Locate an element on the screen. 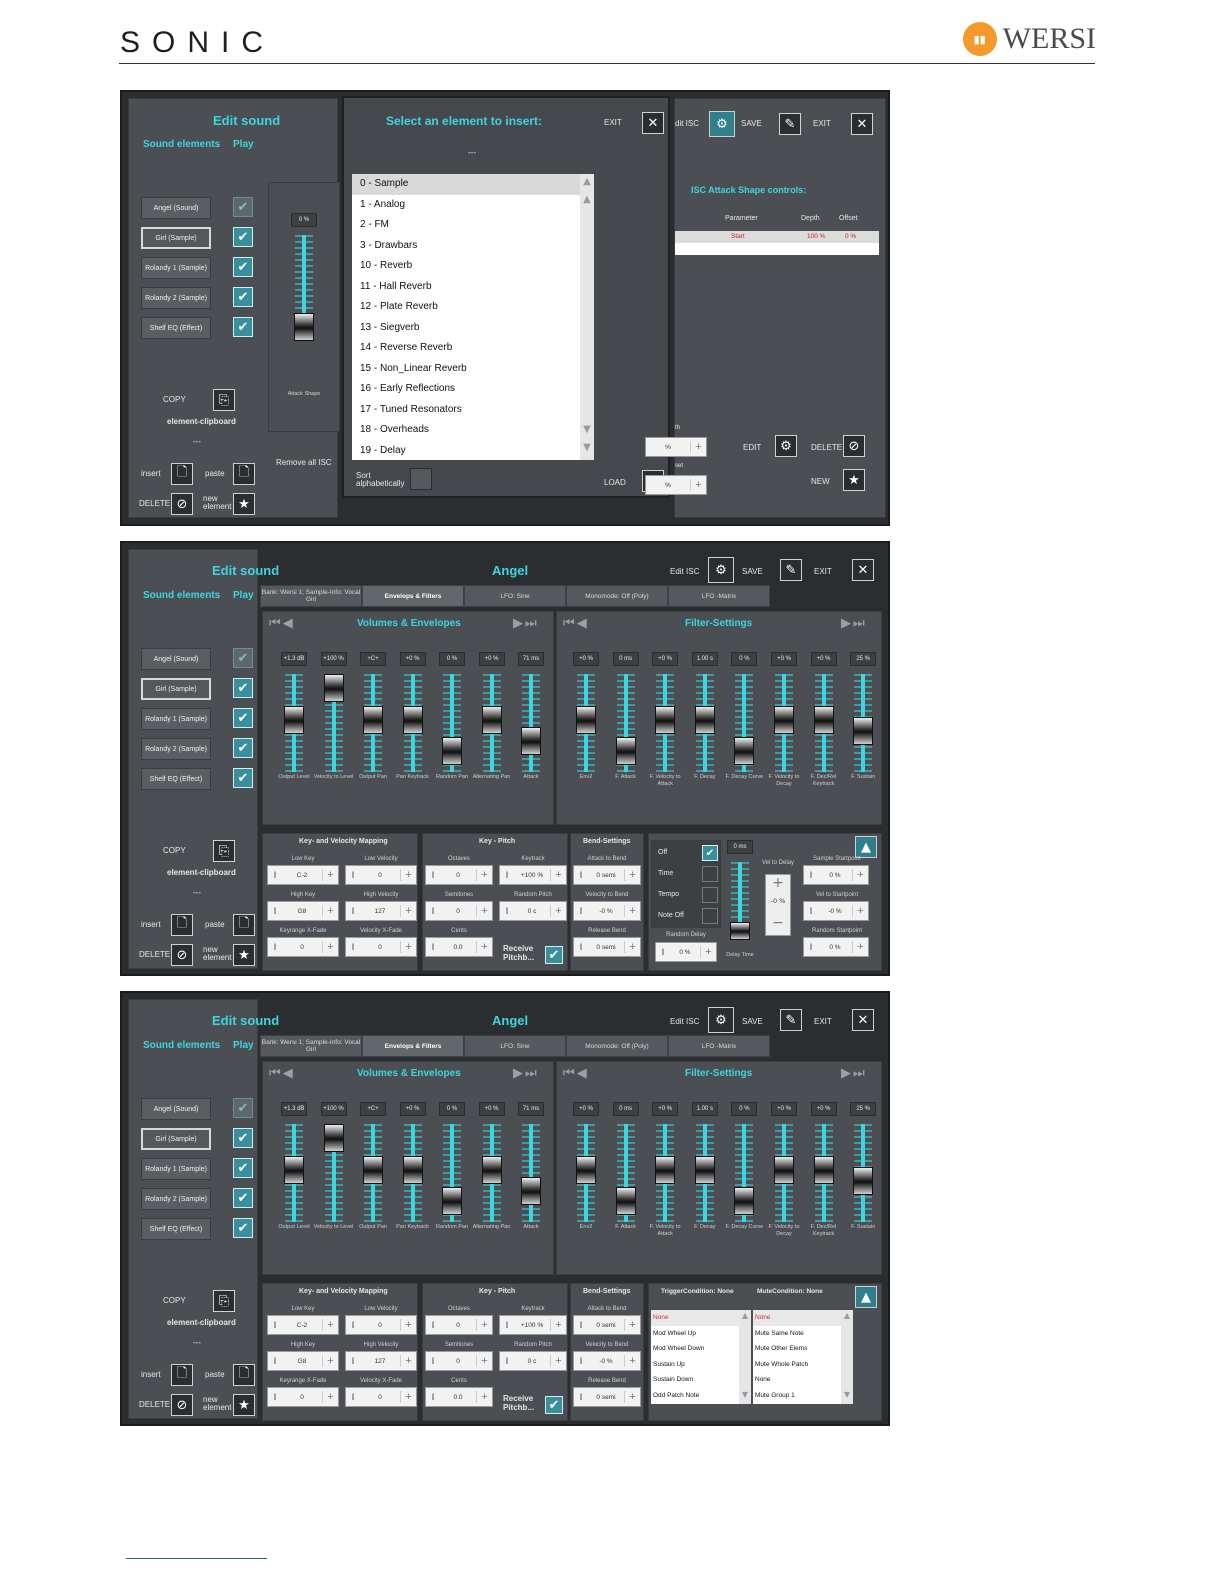 Image resolution: width=1224 pixels, height=1584 pixels. tab-0: Bank: Wersi 1; Sample-Info: Vocal Girl is located at coordinates (311, 596).